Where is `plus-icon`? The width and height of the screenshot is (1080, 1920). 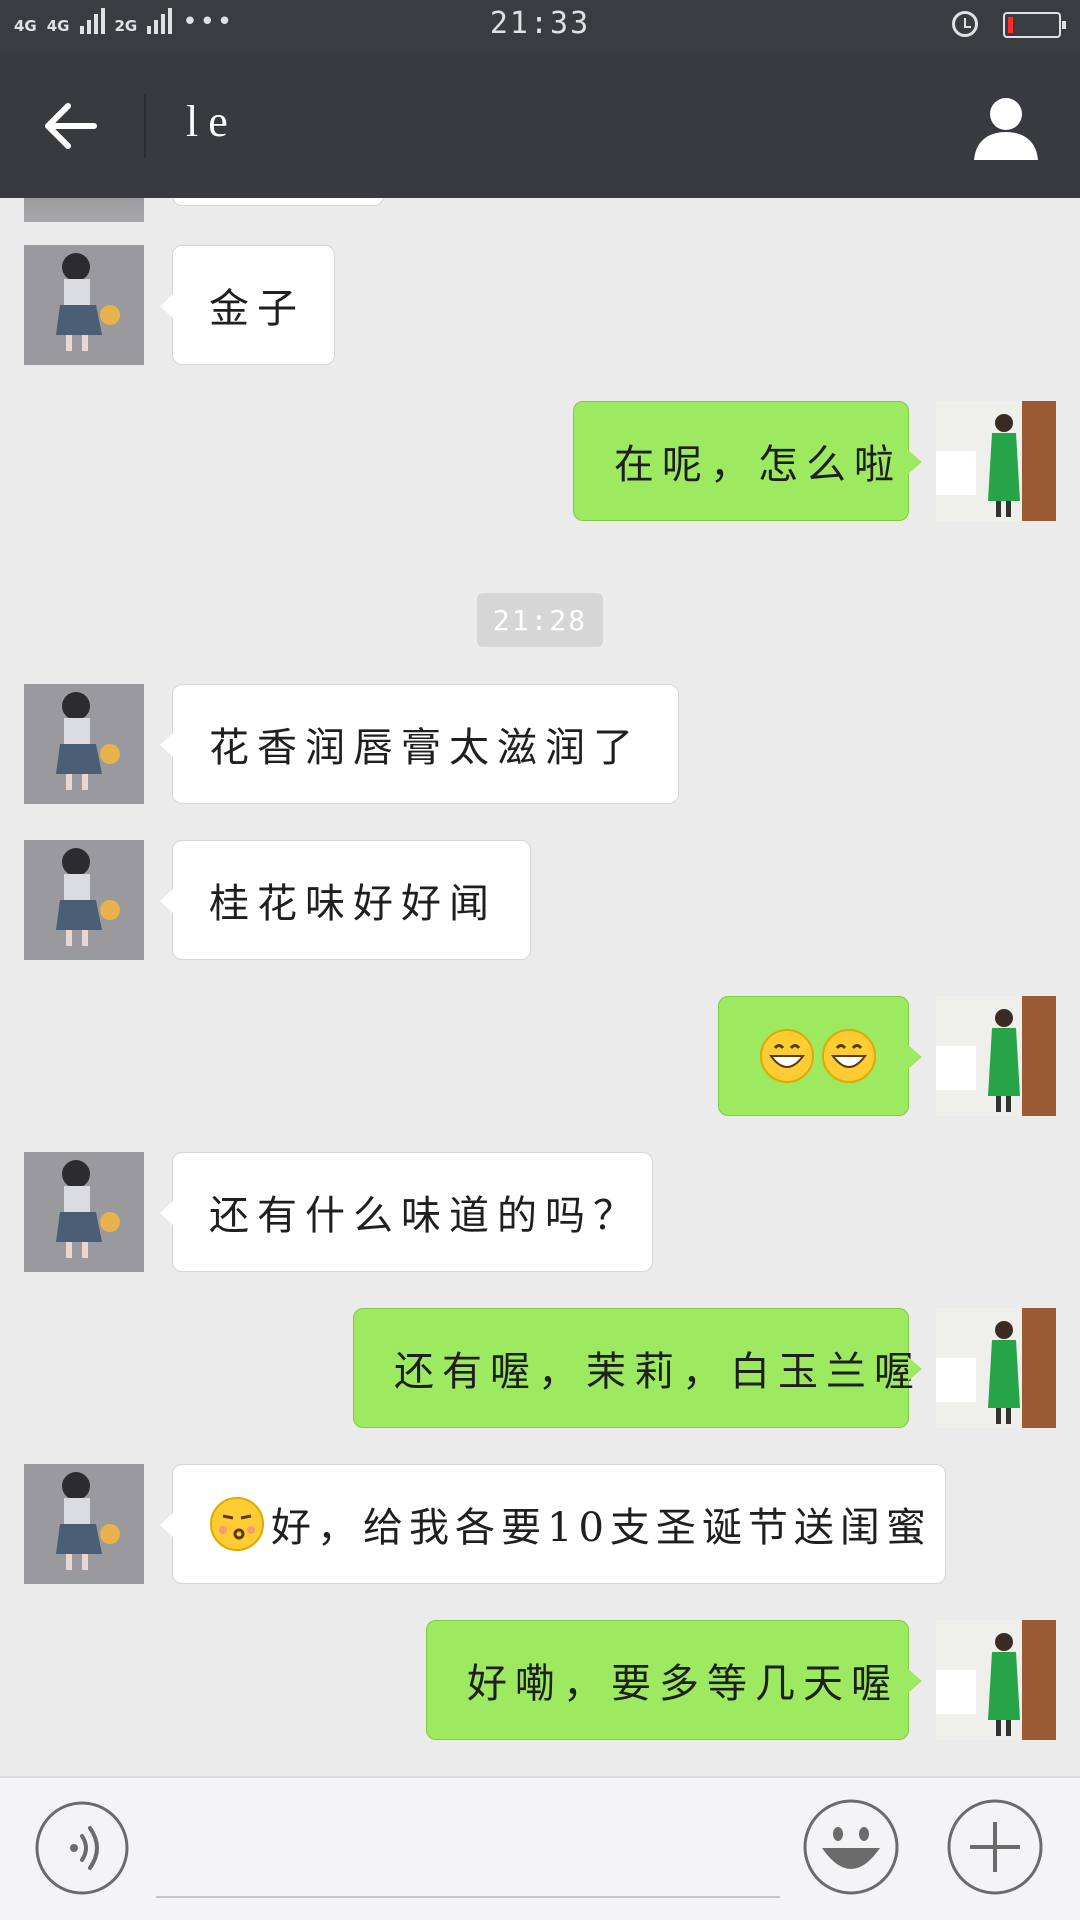
plus-icon is located at coordinates (995, 1847).